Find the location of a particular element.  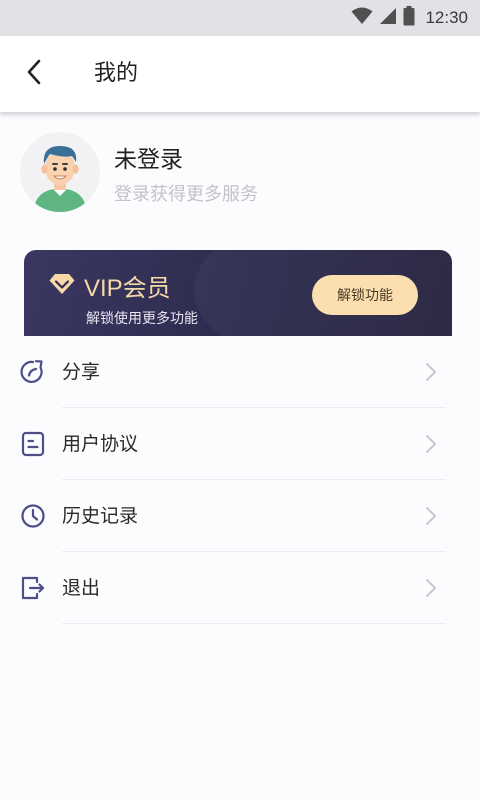

diamond-icon is located at coordinates (62, 286).